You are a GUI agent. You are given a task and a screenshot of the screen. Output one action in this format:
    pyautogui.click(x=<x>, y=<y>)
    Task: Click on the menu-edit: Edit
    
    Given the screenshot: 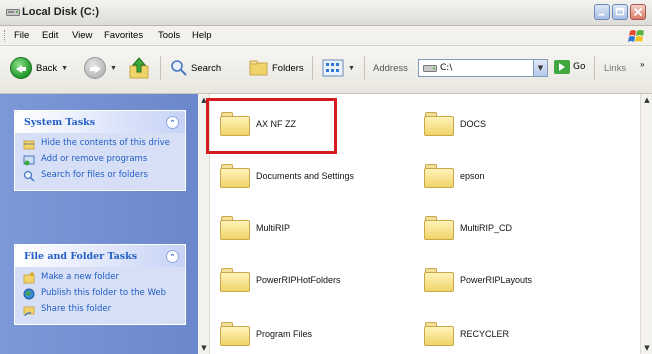 What is the action you would take?
    pyautogui.click(x=50, y=35)
    